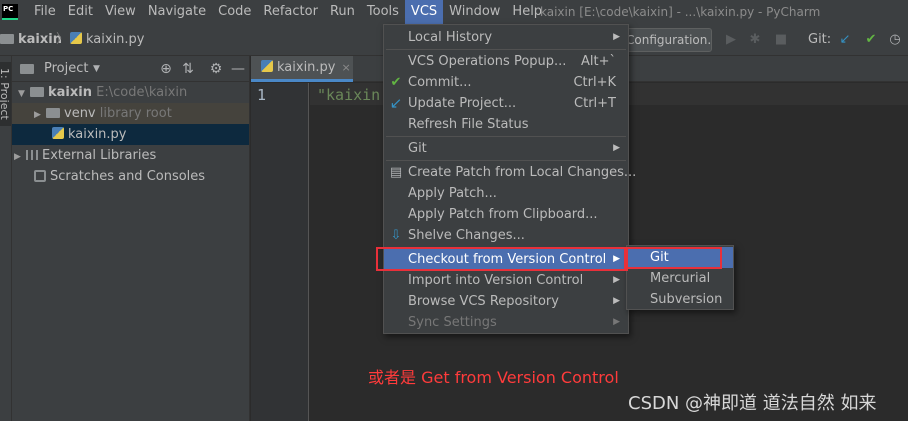 This screenshot has width=908, height=421. What do you see at coordinates (871, 40) in the screenshot?
I see `git-commit-icon: ✔` at bounding box center [871, 40].